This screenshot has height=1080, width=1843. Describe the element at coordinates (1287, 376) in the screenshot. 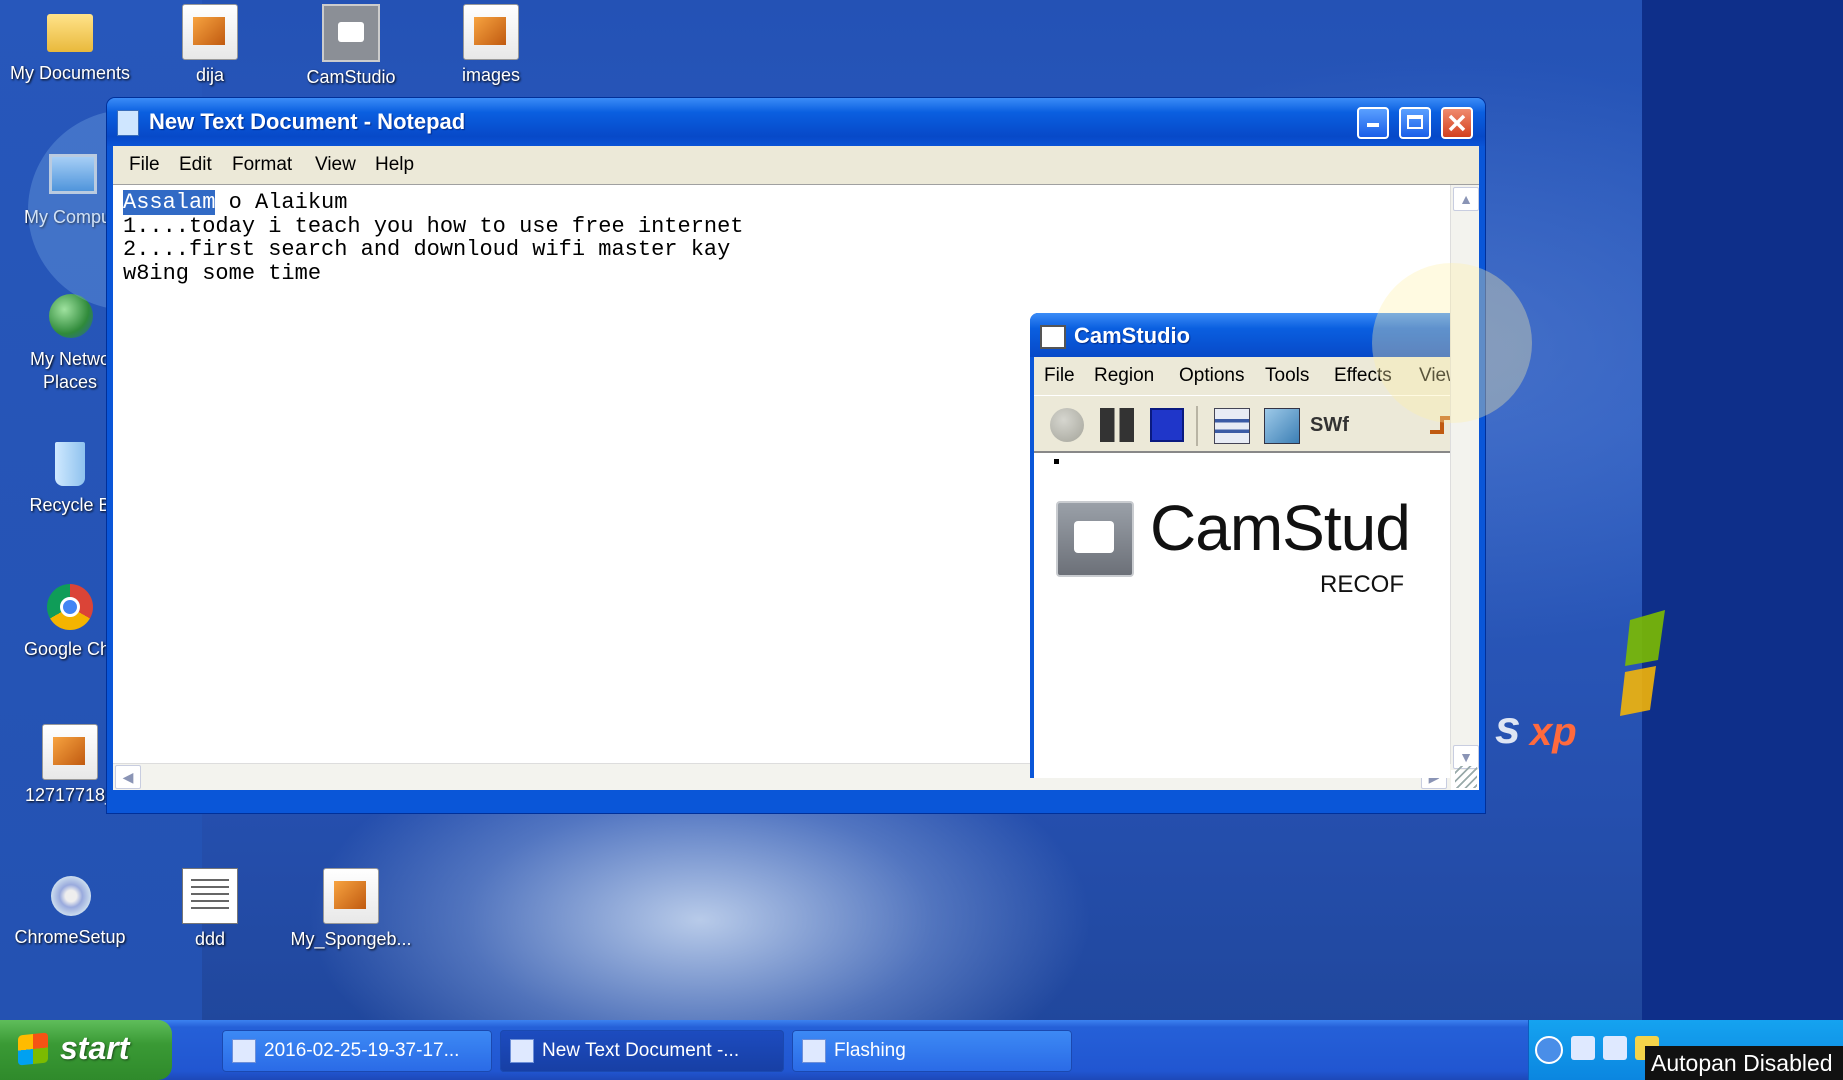

I see `cam-menu-tools: Tools` at that location.